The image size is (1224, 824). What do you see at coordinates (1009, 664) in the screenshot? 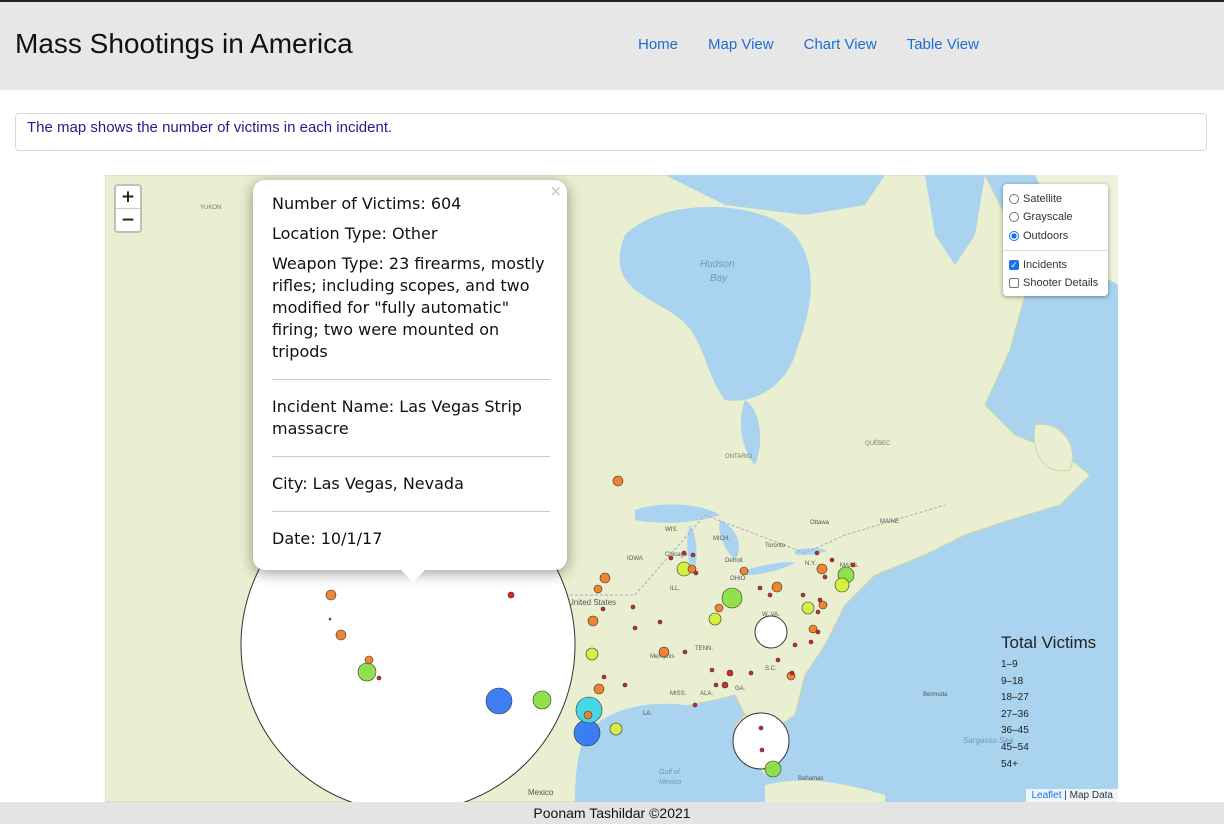
I see `legend-item: 1–9` at bounding box center [1009, 664].